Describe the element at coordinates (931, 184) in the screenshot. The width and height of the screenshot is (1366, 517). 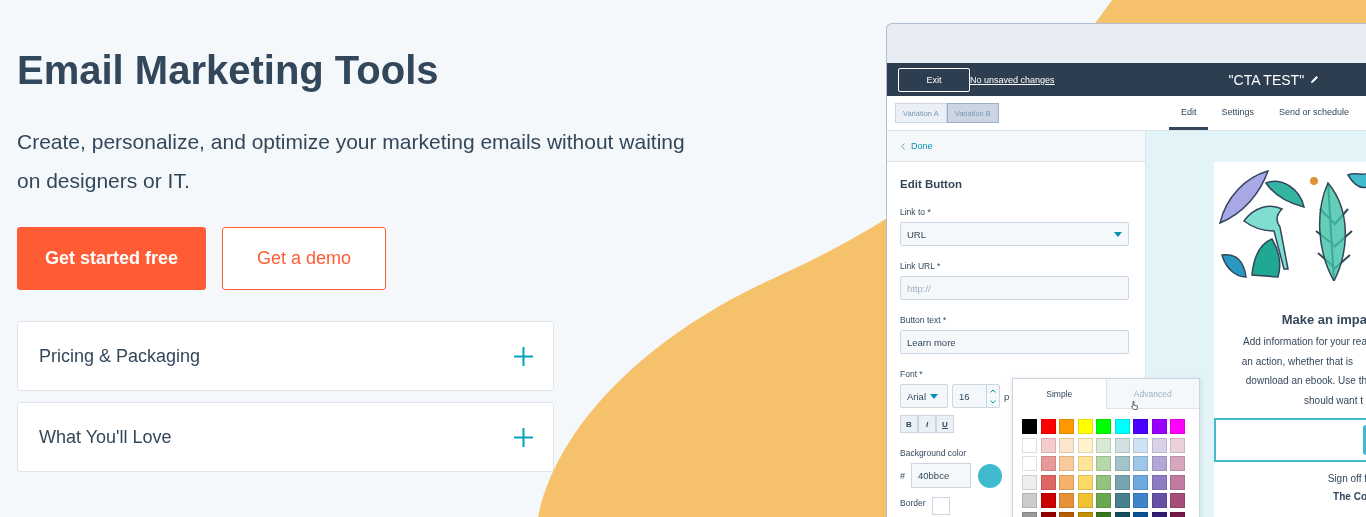
I see `panel-heading: Edit Button` at that location.